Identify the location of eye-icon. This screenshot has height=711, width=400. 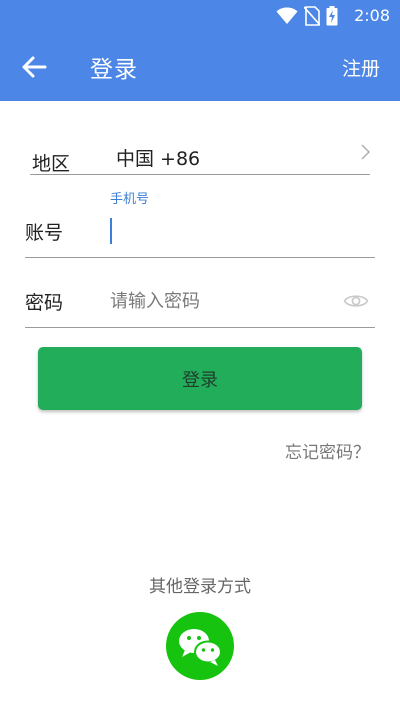
(356, 301).